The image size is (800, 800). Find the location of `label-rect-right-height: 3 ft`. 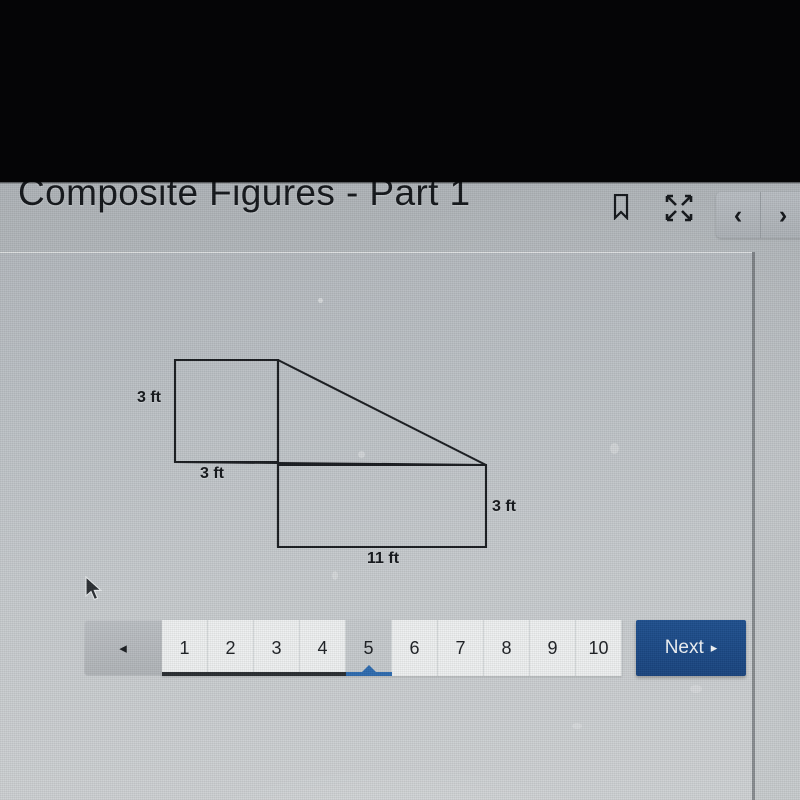

label-rect-right-height: 3 ft is located at coordinates (504, 506).